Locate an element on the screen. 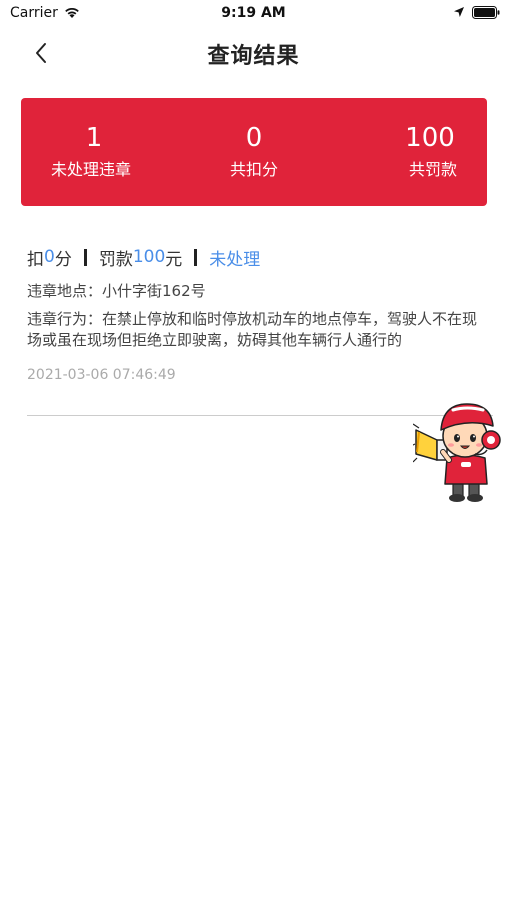 The height and width of the screenshot is (900, 507). fine-total: 100 is located at coordinates (430, 138).